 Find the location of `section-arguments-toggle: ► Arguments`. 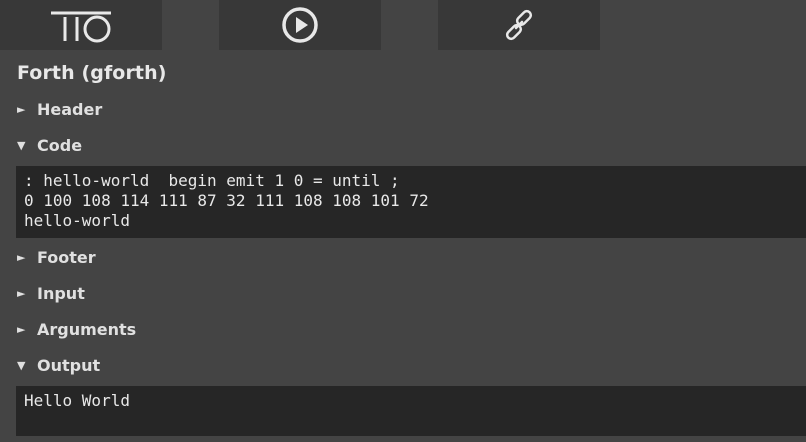

section-arguments-toggle: ► Arguments is located at coordinates (76, 329).